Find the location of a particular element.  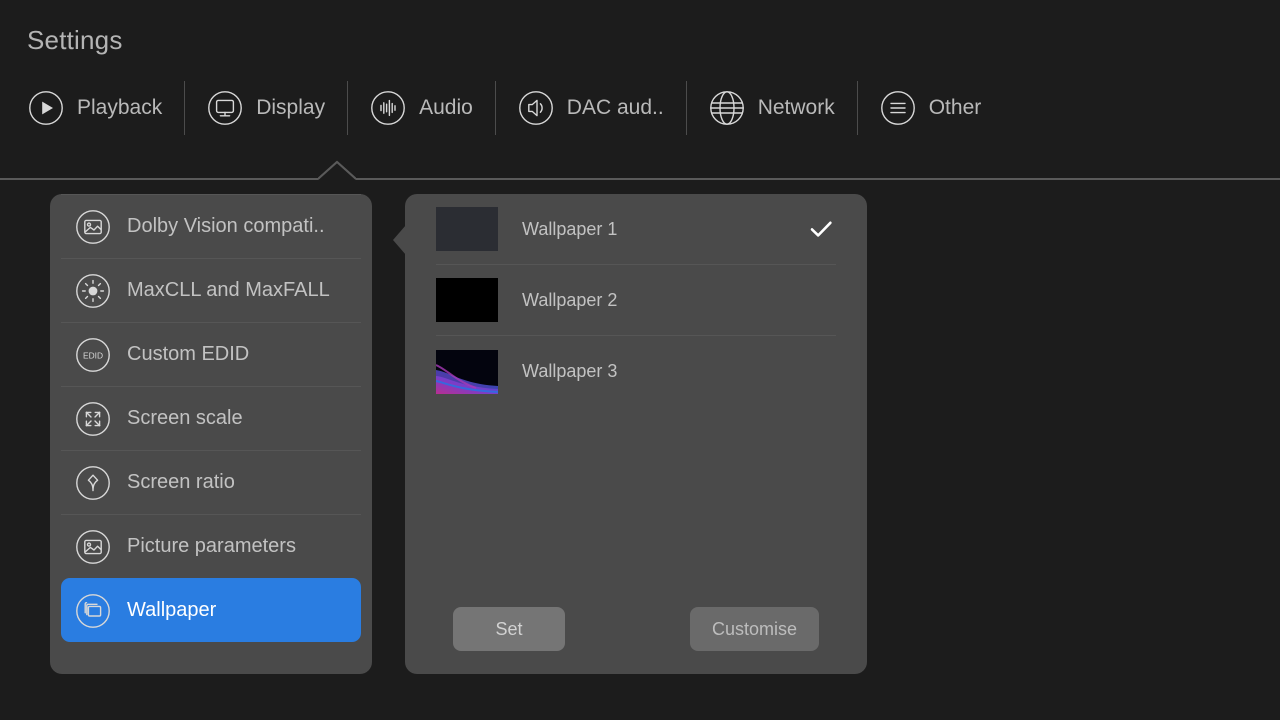

edid-icon: EDID is located at coordinates (93, 355).